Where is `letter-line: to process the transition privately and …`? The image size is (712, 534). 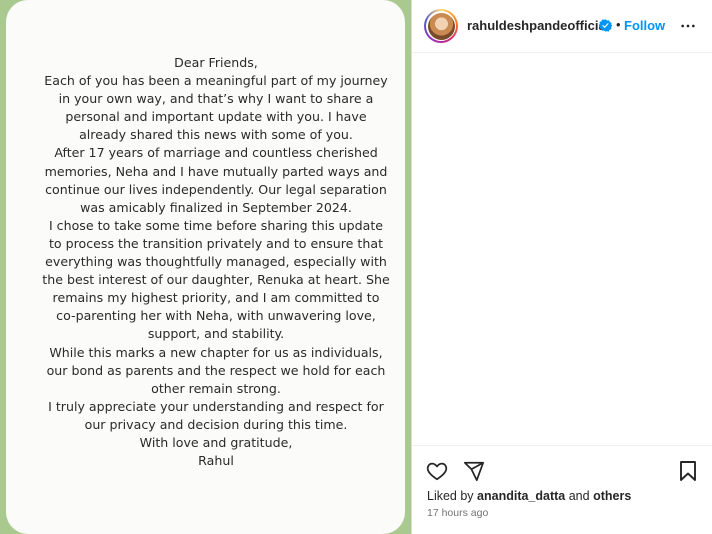 letter-line: to process the transition privately and … is located at coordinates (216, 243).